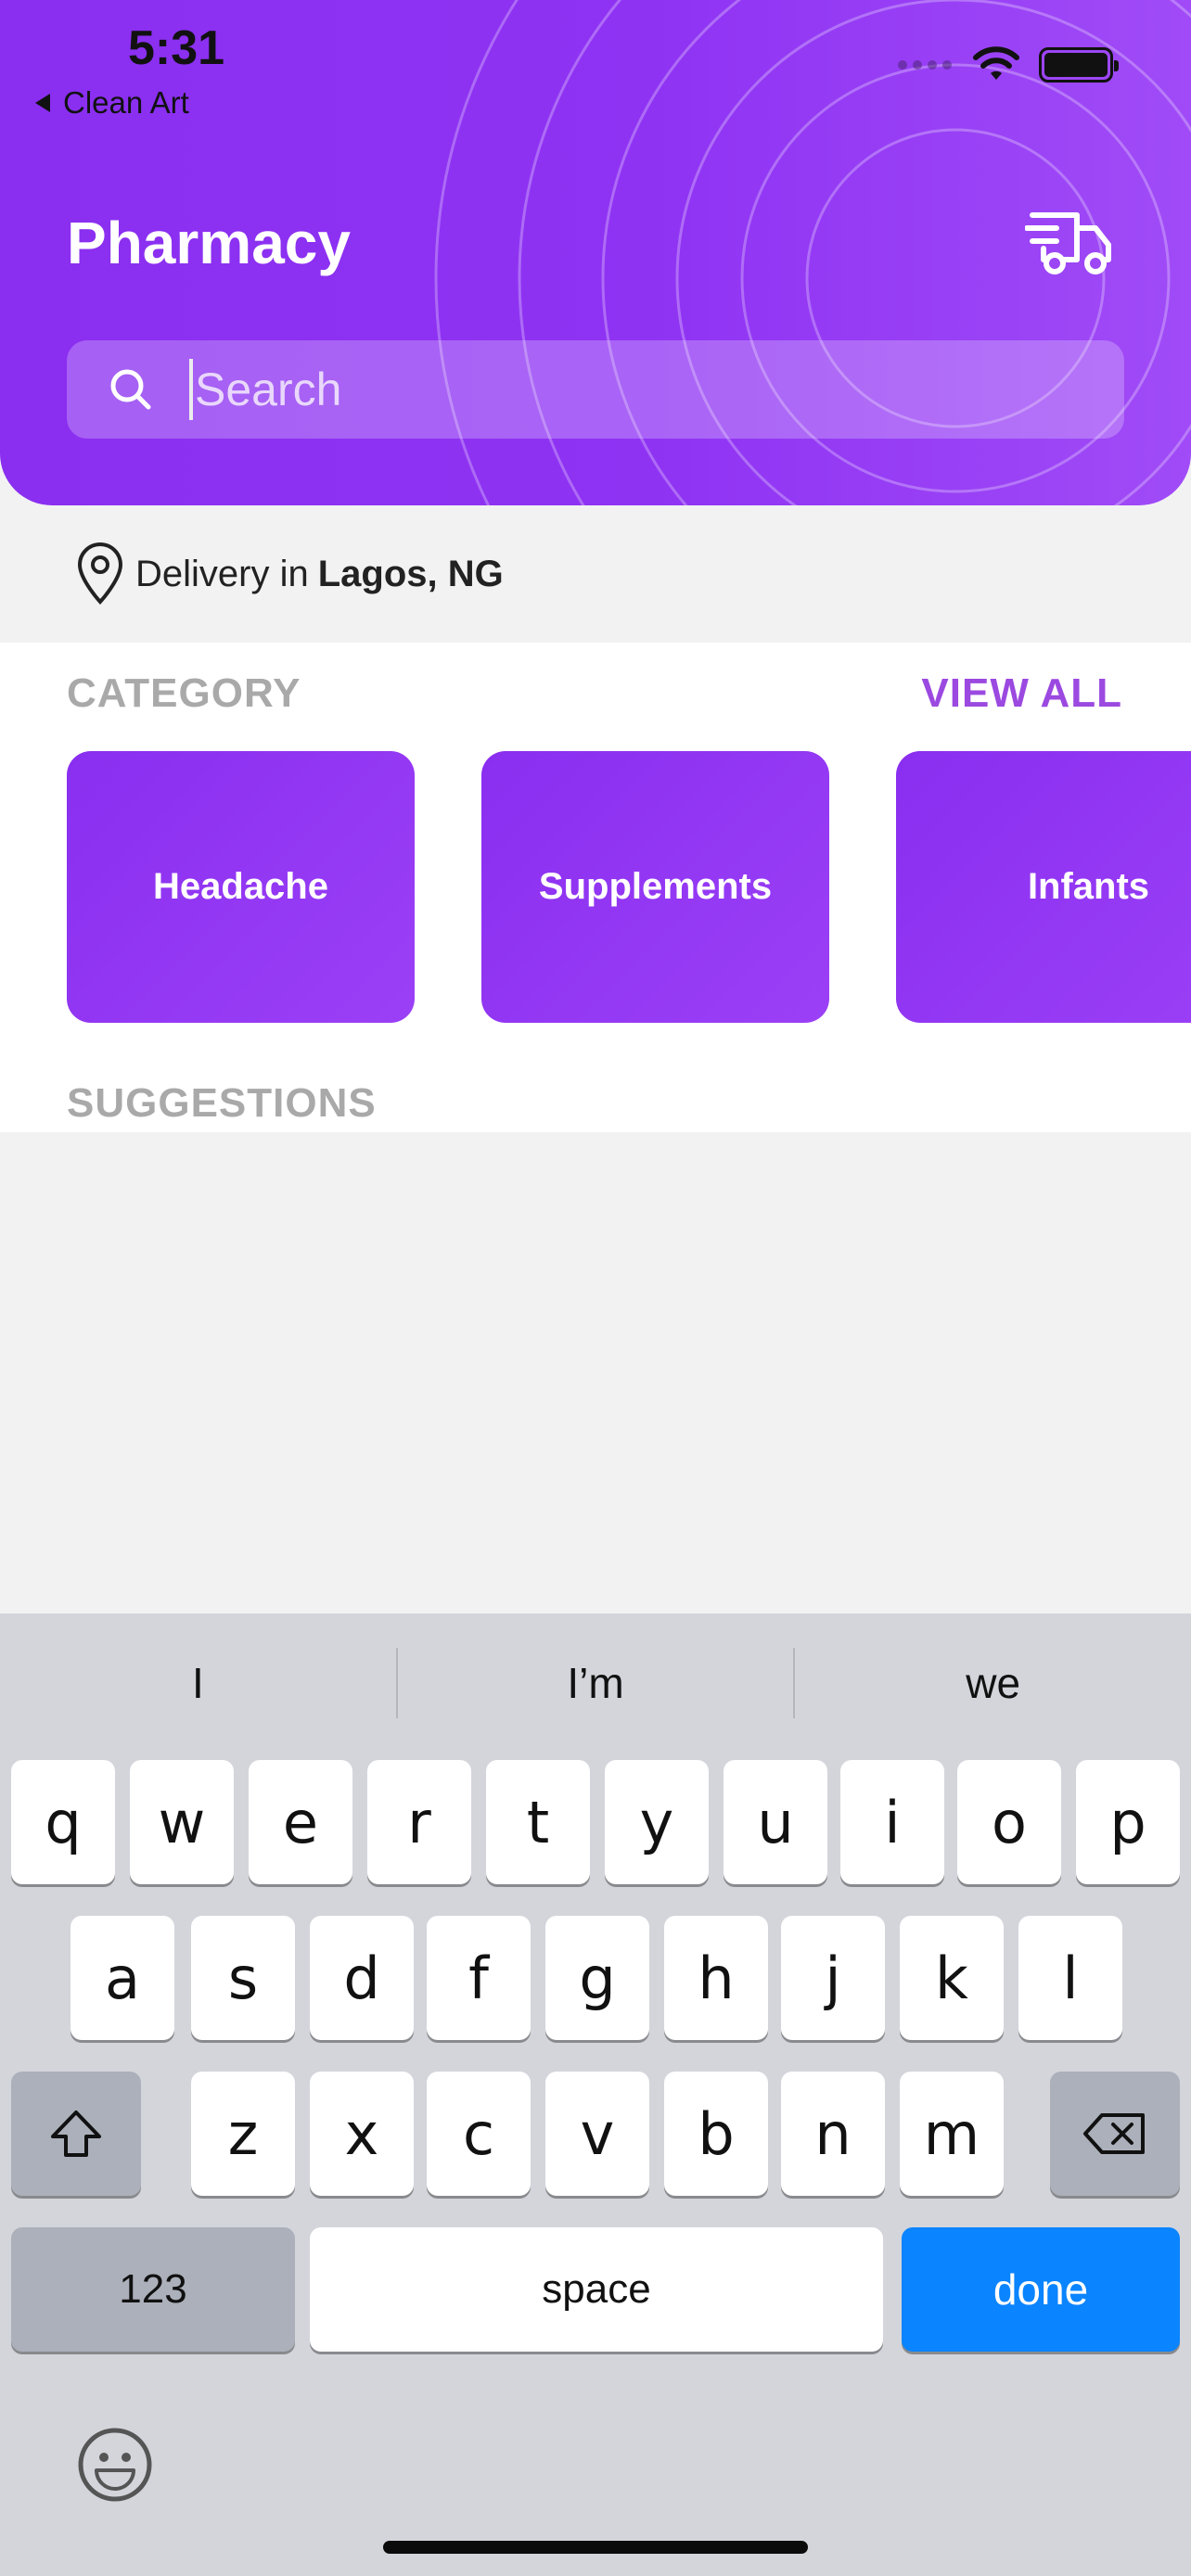  Describe the element at coordinates (300, 1822) in the screenshot. I see `key-e: e` at that location.